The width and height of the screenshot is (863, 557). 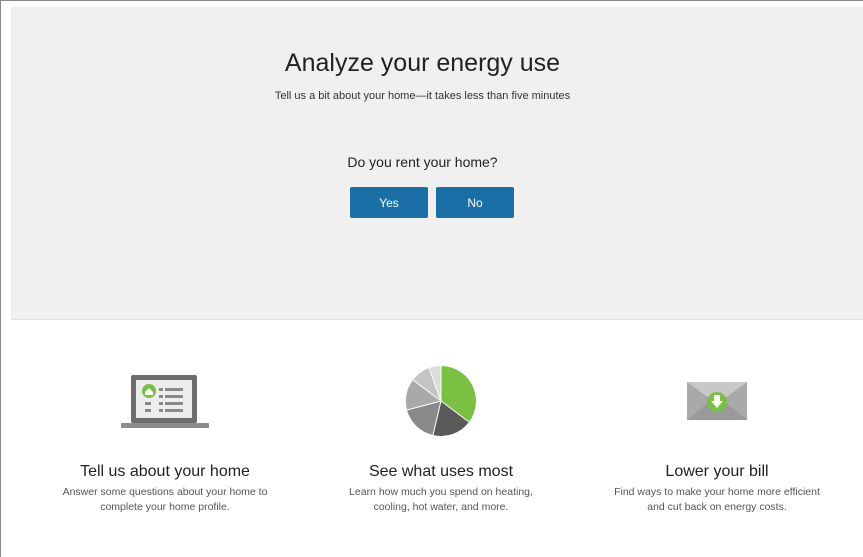 What do you see at coordinates (165, 401) in the screenshot?
I see `laptop-profile-icon` at bounding box center [165, 401].